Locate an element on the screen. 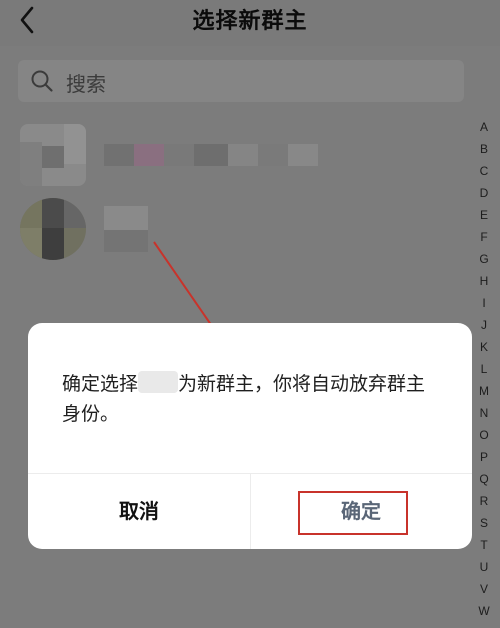  alphabet-index: ABCDEFGHIJKLMNOPQRSTUVW is located at coordinates (484, 369).